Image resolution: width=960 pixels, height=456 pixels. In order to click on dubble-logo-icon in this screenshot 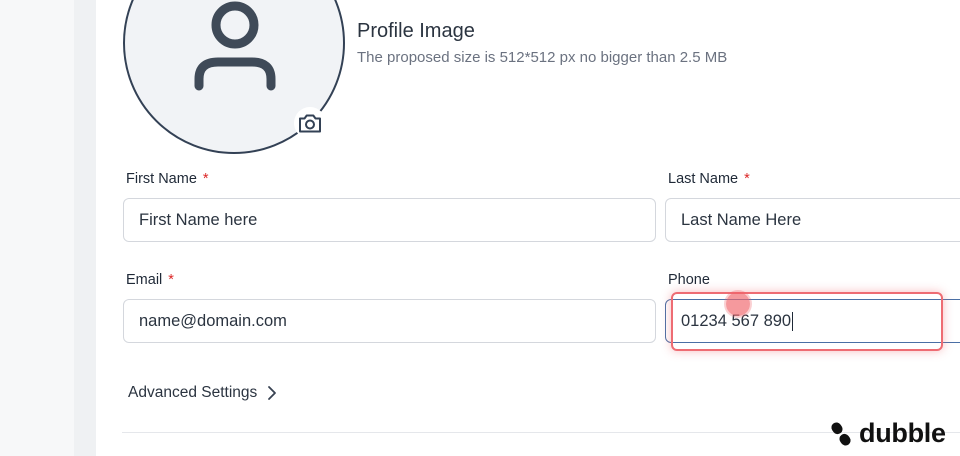, I will do `click(841, 433)`.